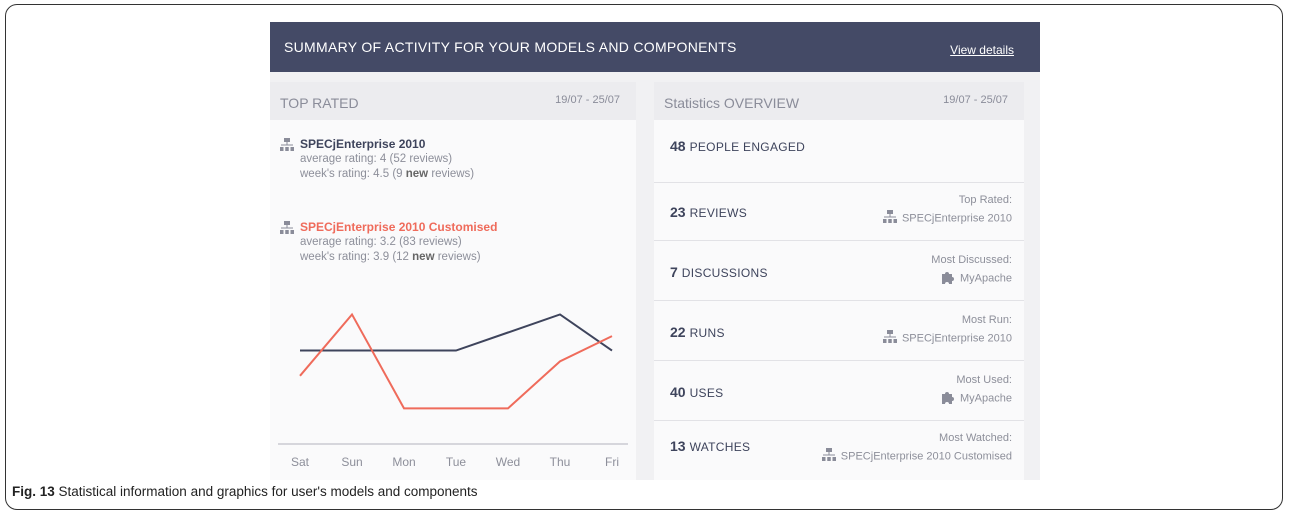 This screenshot has height=516, width=1290. Describe the element at coordinates (984, 380) in the screenshot. I see `stat-caption: Most Used:` at that location.